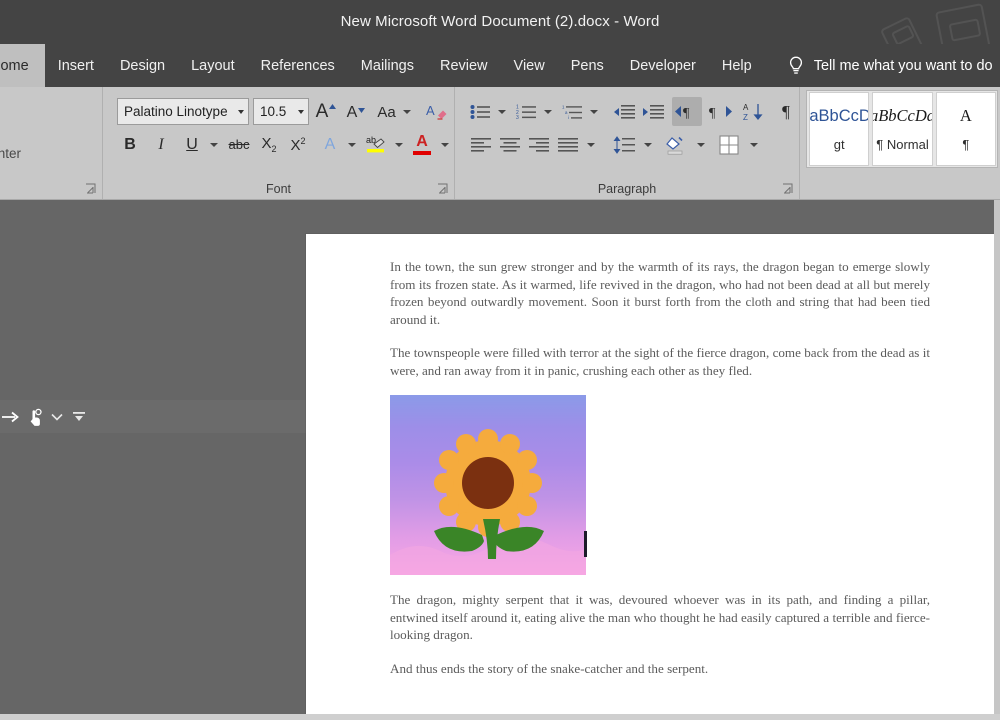 The width and height of the screenshot is (1000, 720). What do you see at coordinates (674, 145) in the screenshot?
I see `shading-icon` at bounding box center [674, 145].